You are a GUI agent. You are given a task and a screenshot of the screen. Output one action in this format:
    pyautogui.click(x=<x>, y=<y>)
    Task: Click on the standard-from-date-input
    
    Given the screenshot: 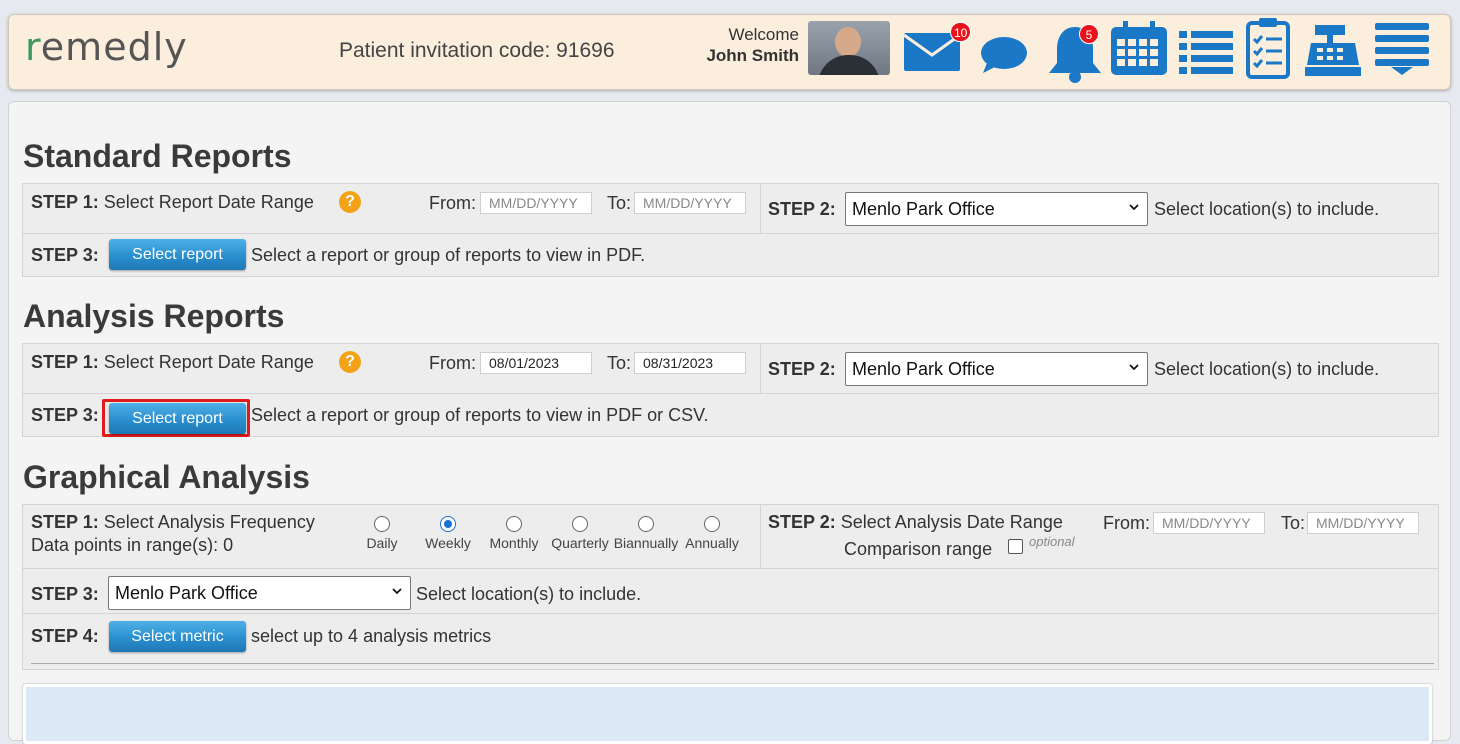 What is the action you would take?
    pyautogui.click(x=536, y=203)
    